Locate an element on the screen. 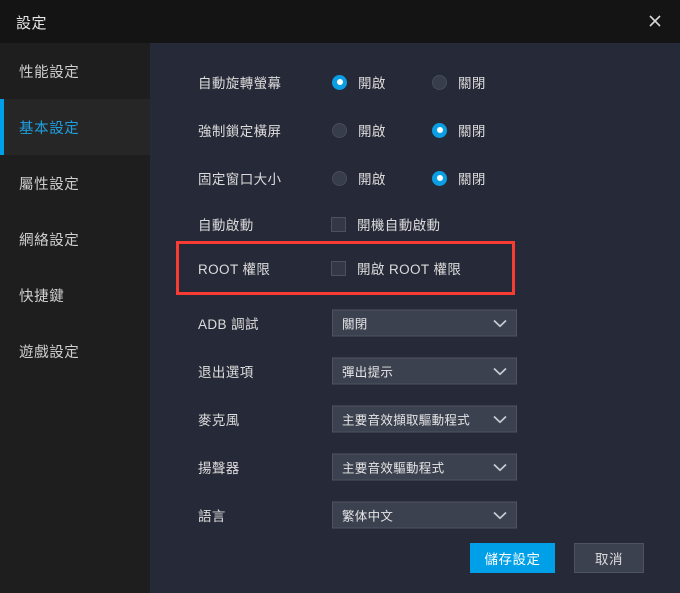 This screenshot has height=593, width=680. checkbox-root-permission: 開啟 ROOT 權限 is located at coordinates (396, 268).